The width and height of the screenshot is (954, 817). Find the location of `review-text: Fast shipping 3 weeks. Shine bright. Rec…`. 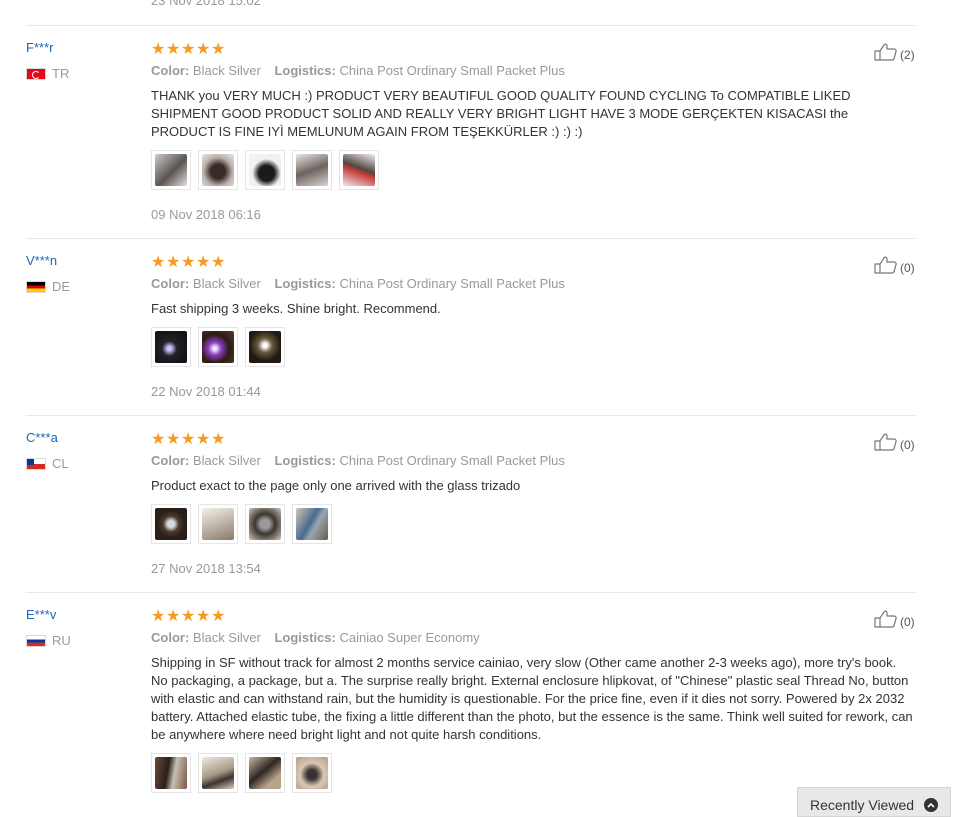

review-text: Fast shipping 3 weeks. Shine bright. Rec… is located at coordinates (296, 308).